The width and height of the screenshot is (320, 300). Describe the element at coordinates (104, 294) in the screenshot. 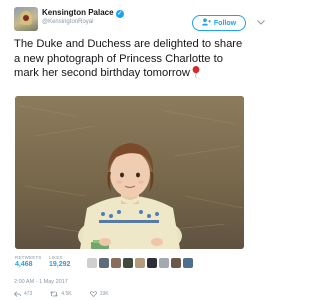

I see `like-count: 19K` at that location.